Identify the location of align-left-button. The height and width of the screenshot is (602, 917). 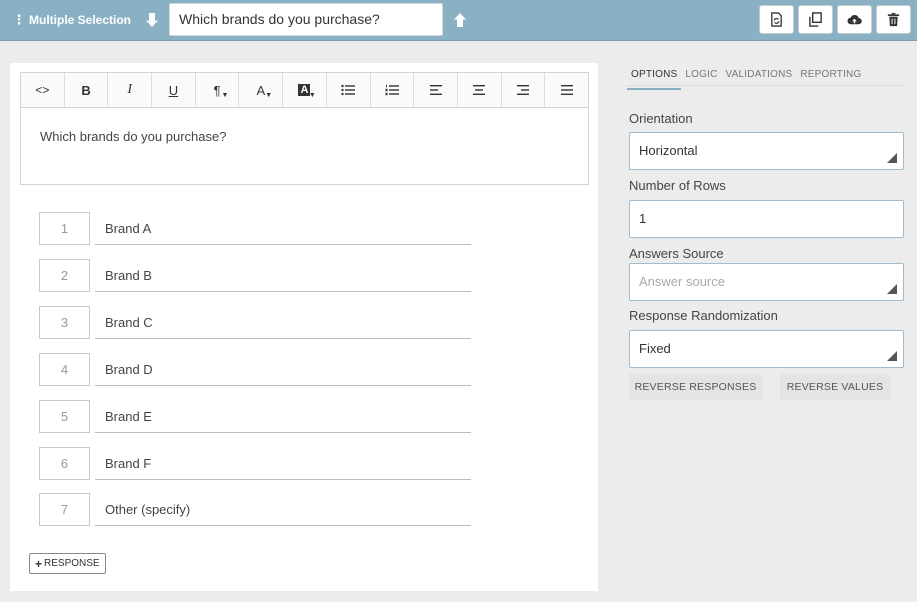
(436, 90).